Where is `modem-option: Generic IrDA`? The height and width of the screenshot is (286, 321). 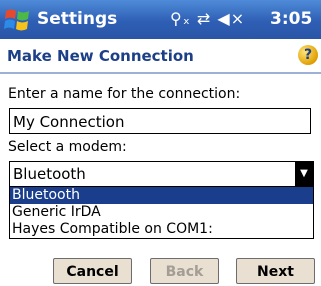
modem-option: Generic IrDA is located at coordinates (161, 212).